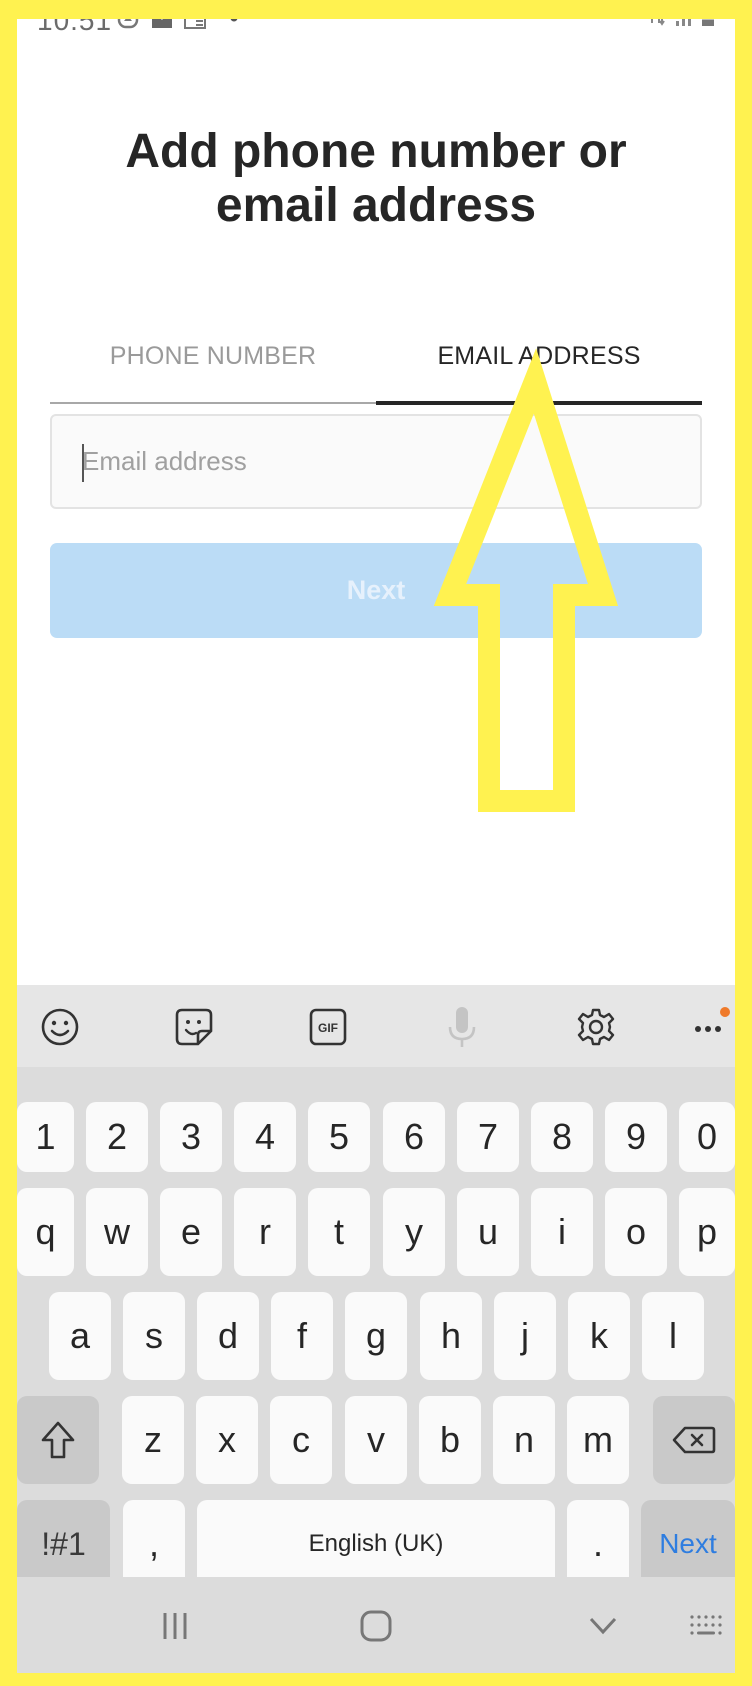 This screenshot has width=752, height=1686. I want to click on emoji-icon, so click(60, 1027).